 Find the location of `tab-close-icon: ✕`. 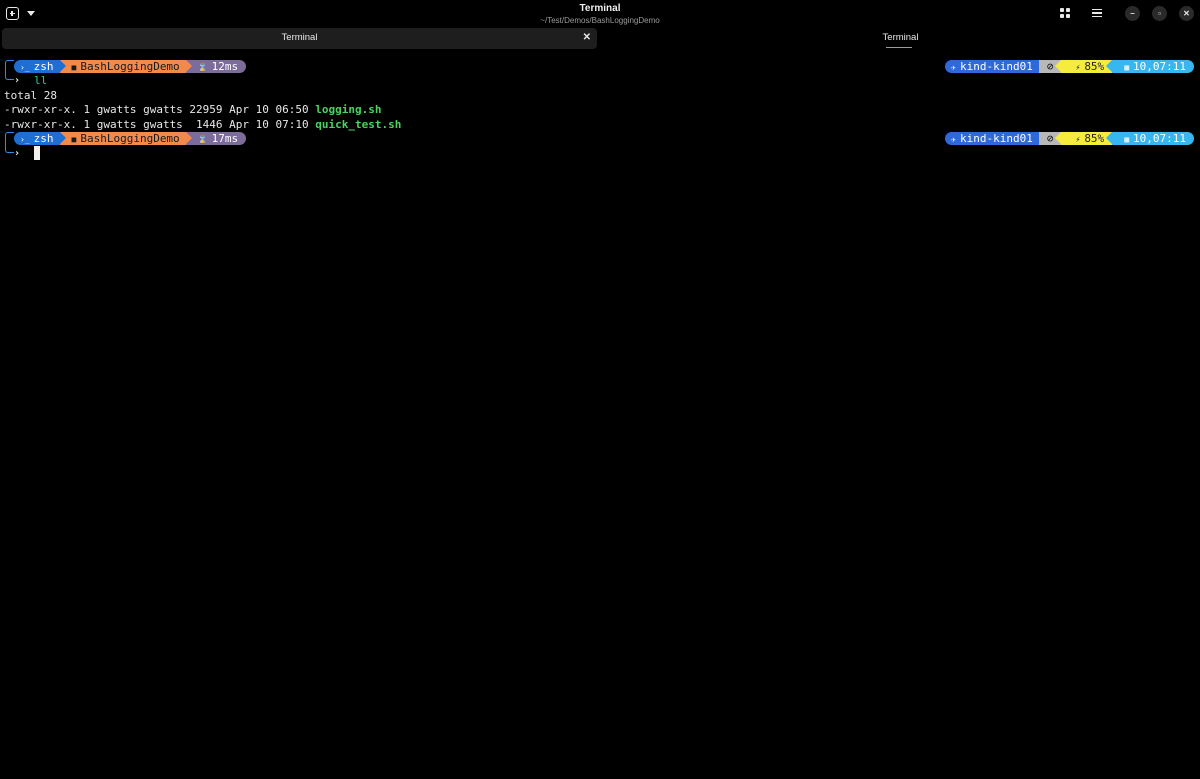

tab-close-icon: ✕ is located at coordinates (587, 38).